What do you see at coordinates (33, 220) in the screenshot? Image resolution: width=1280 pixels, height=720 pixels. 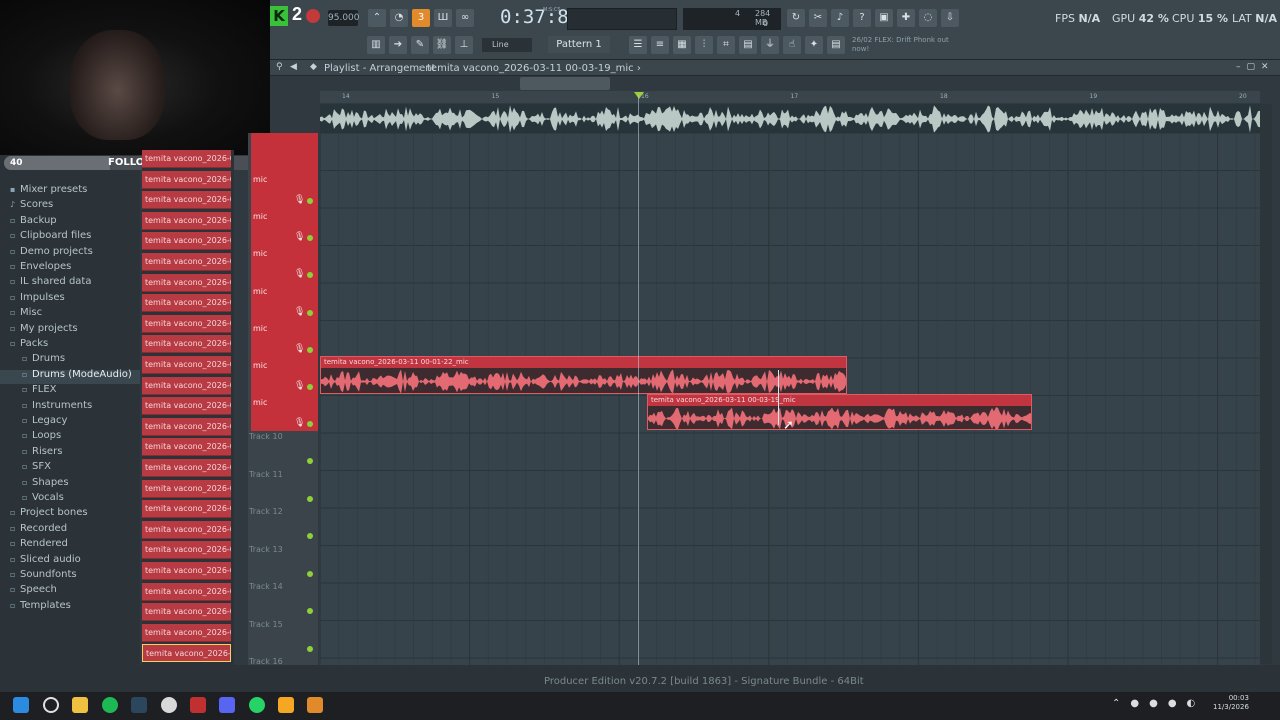 I see `browser-item: ▫ Backup` at bounding box center [33, 220].